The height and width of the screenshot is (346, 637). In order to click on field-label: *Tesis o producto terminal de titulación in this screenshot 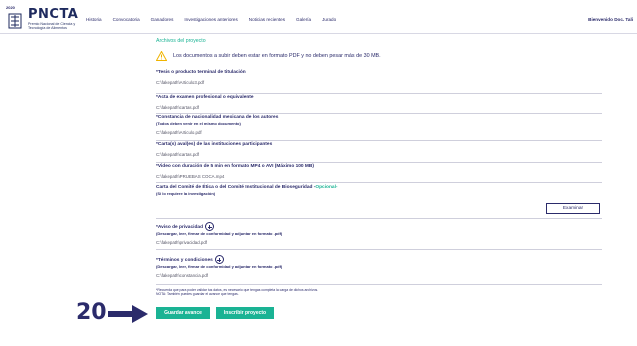, I will do `click(201, 72)`.